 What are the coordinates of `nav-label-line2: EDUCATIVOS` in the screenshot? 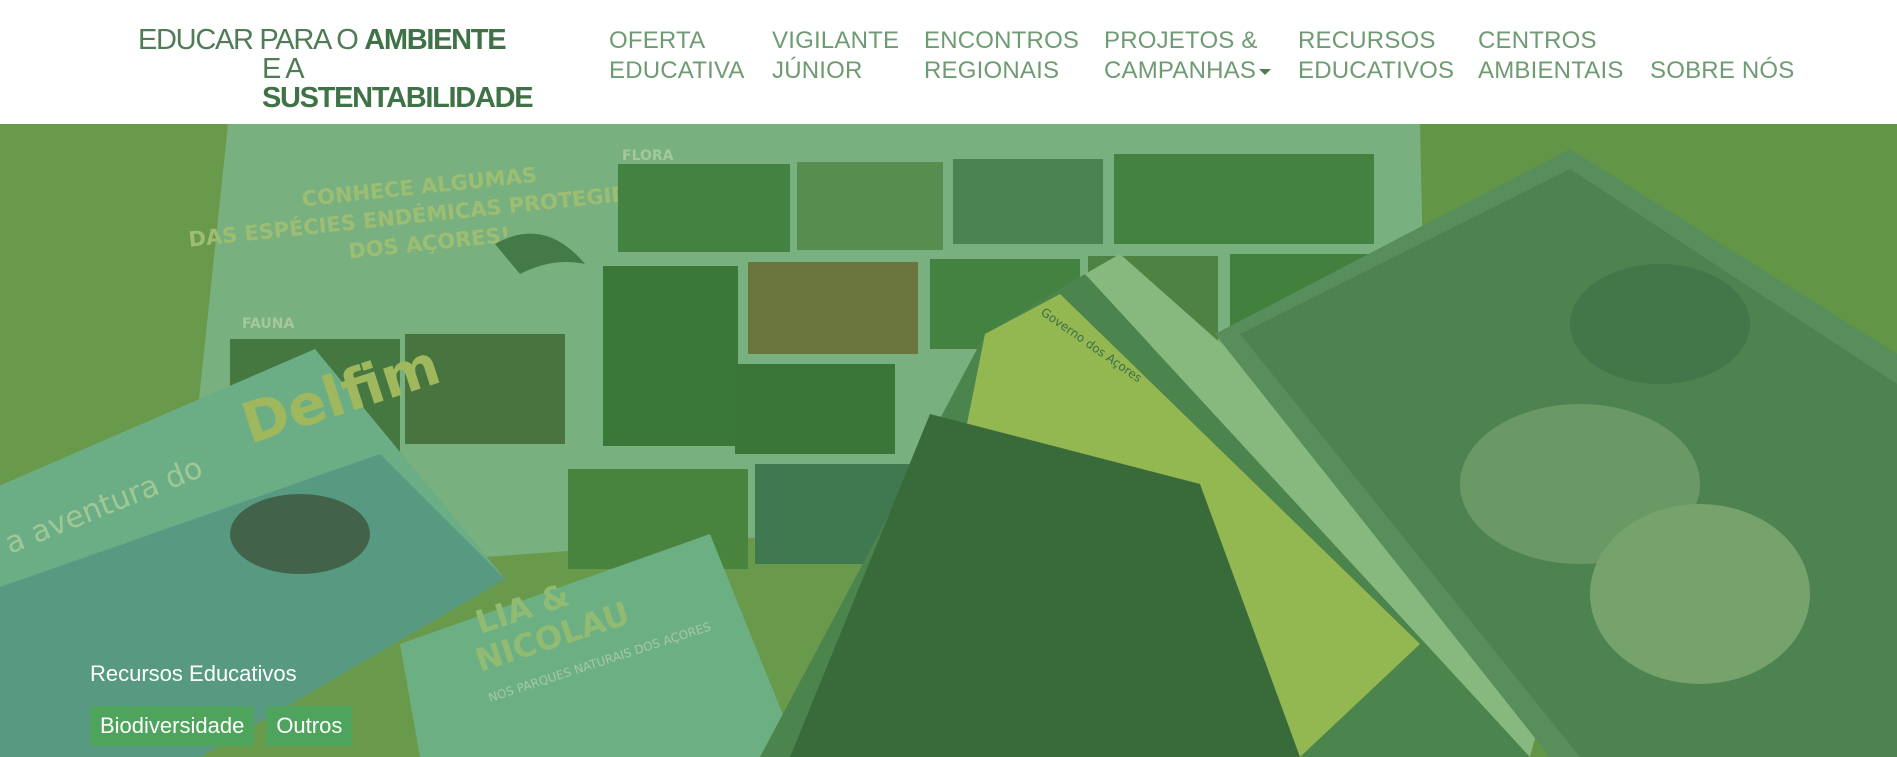 It's located at (1376, 70).